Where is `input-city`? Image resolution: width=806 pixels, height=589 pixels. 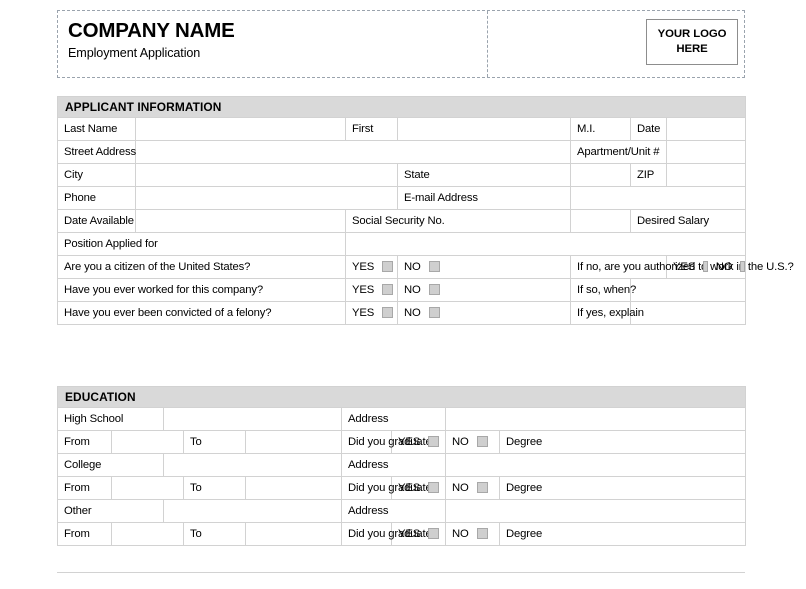
input-city is located at coordinates (266, 175).